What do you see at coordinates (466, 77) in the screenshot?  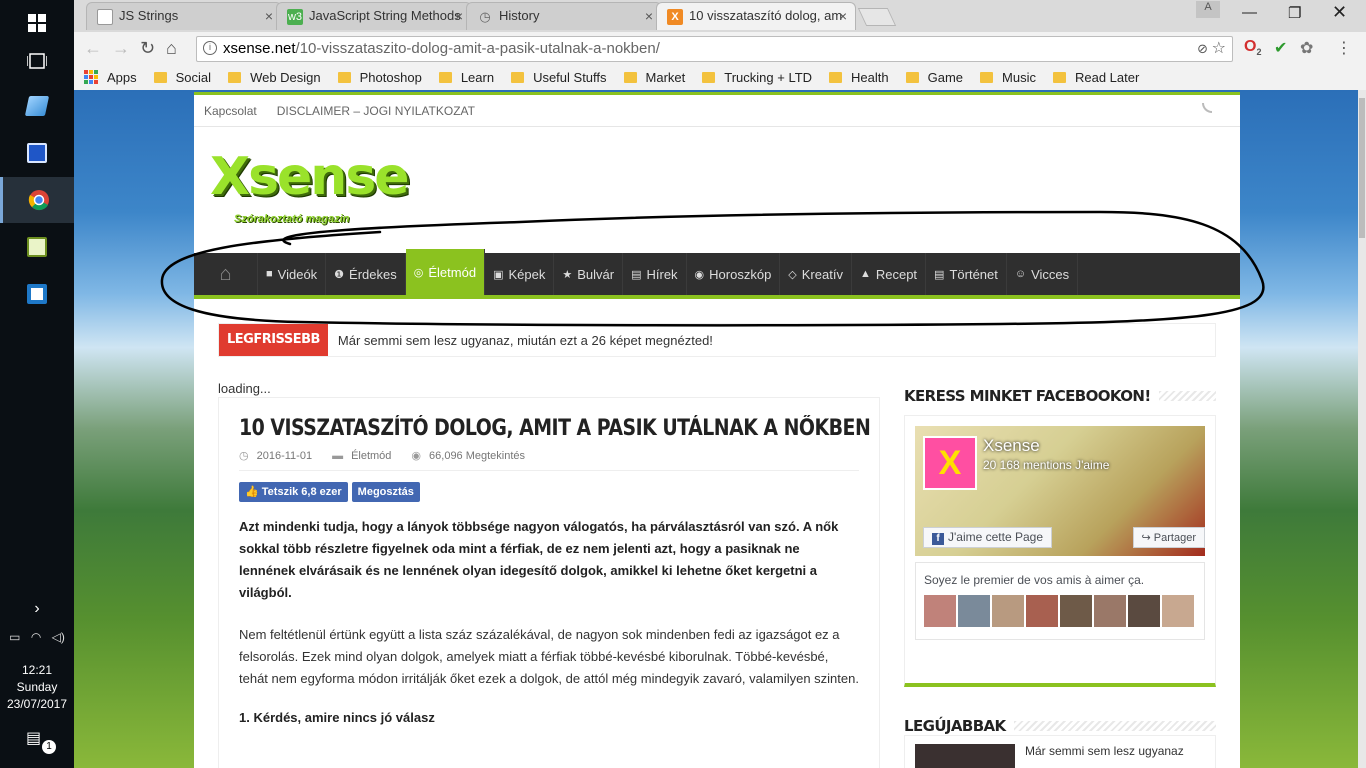 I see `bookmark-folder-learn: Learn` at bounding box center [466, 77].